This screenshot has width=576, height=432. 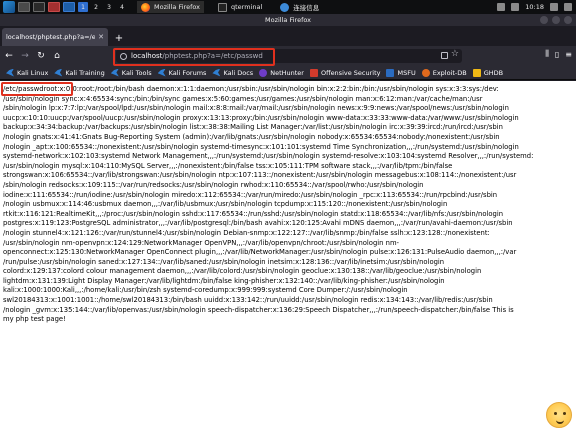 I want to click on firefox-icon, so click(x=145, y=7).